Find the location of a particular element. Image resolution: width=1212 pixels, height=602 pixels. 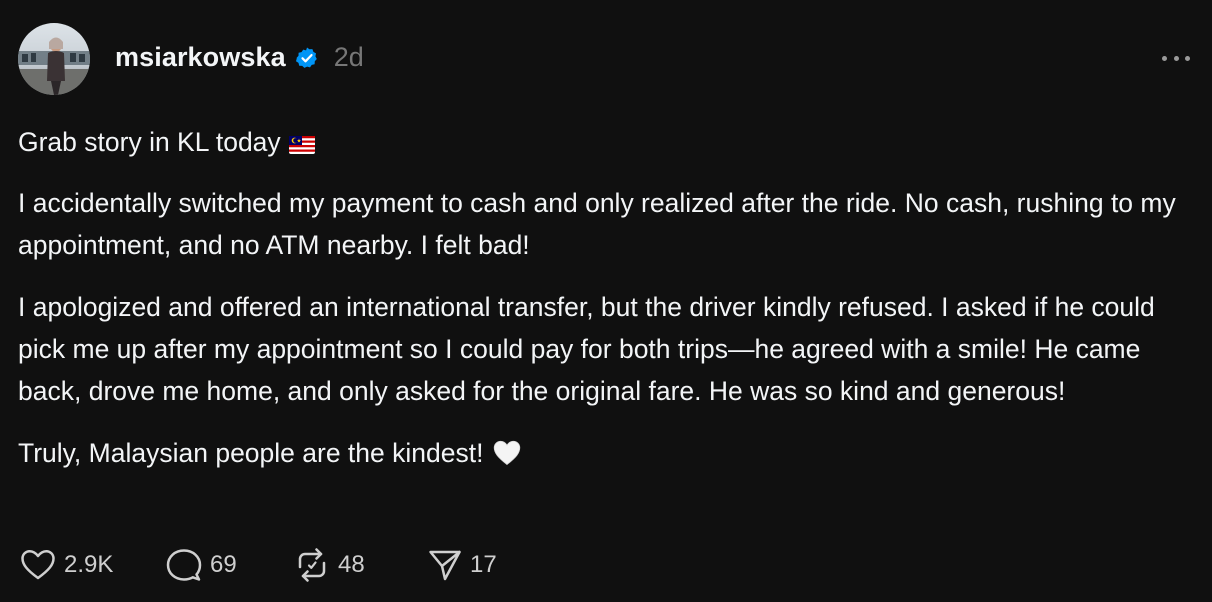

more-options-icon is located at coordinates (1176, 58).